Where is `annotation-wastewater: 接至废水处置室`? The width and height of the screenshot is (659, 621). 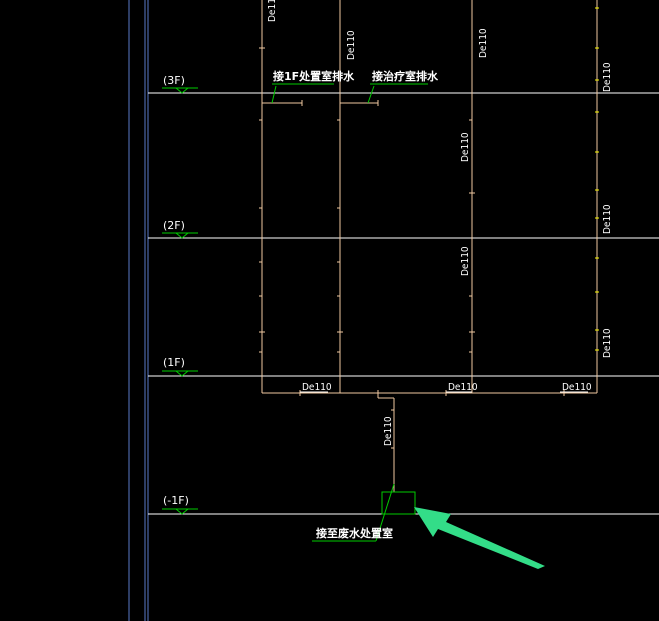
annotation-wastewater: 接至废水处置室 is located at coordinates (354, 533).